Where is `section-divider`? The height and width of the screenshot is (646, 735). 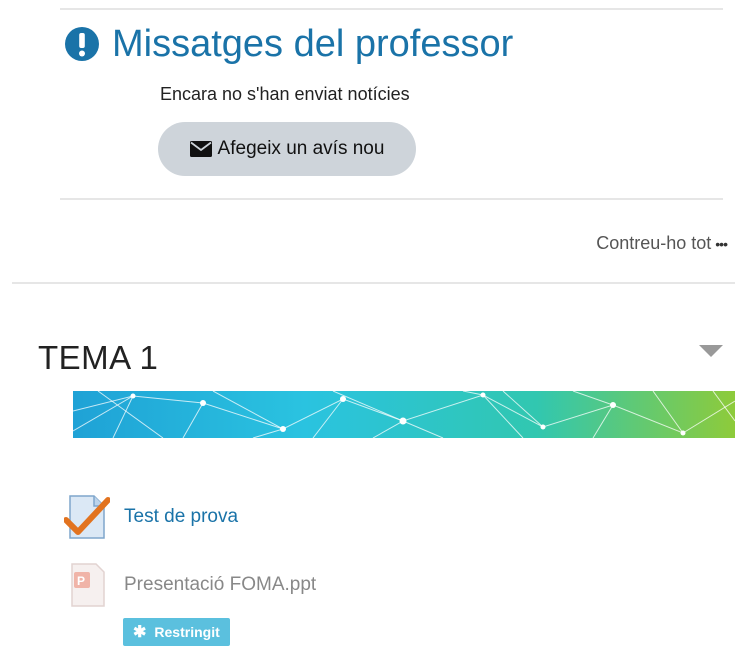
section-divider is located at coordinates (373, 283).